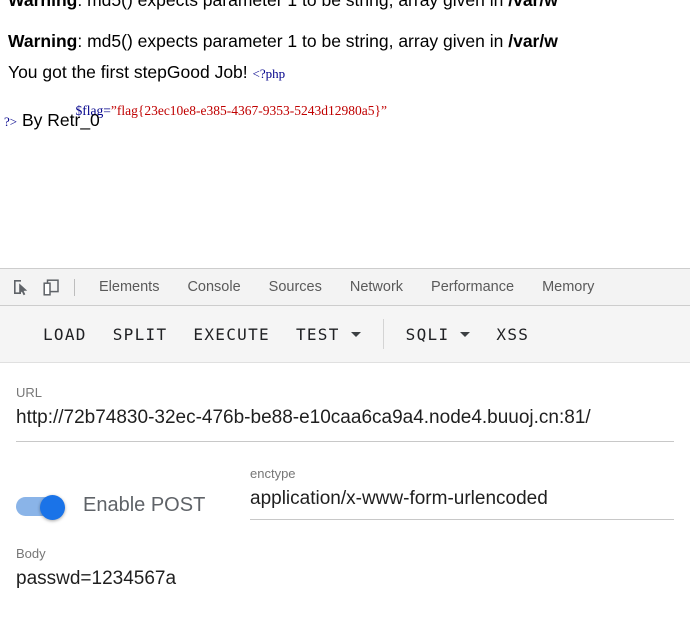 Image resolution: width=690 pixels, height=633 pixels. Describe the element at coordinates (345, 441) in the screenshot. I see `url-underline` at that location.